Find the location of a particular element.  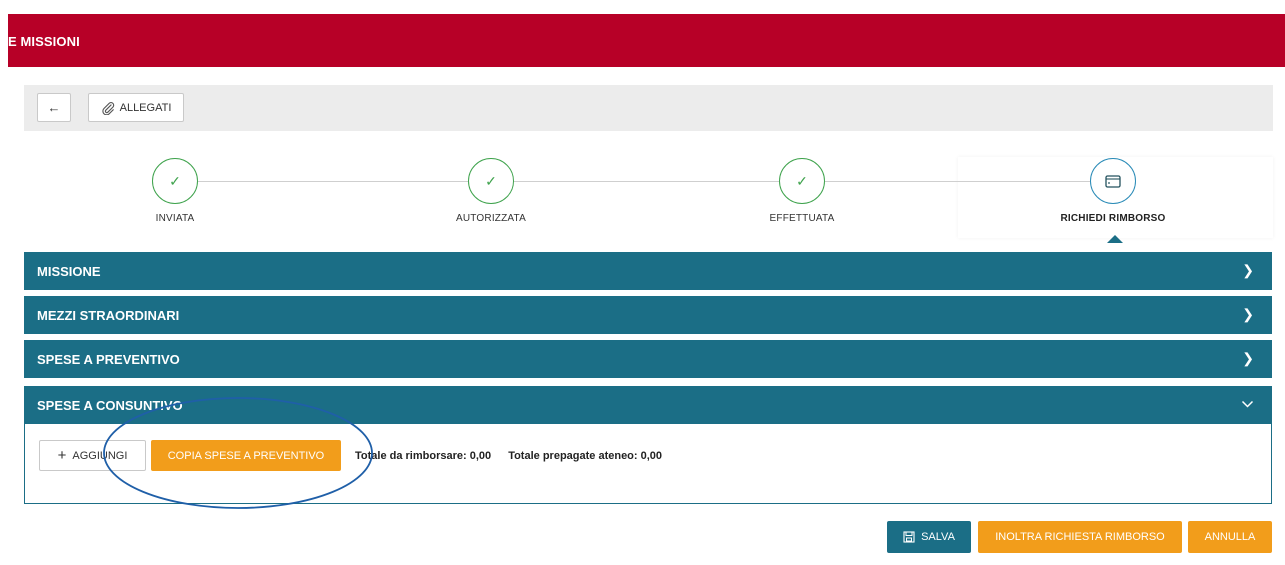

highlight-annotation is located at coordinates (238, 453).